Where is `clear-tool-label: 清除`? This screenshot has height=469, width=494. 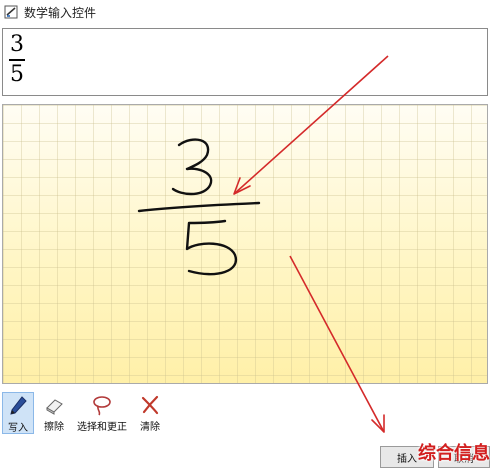 clear-tool-label: 清除 is located at coordinates (150, 427).